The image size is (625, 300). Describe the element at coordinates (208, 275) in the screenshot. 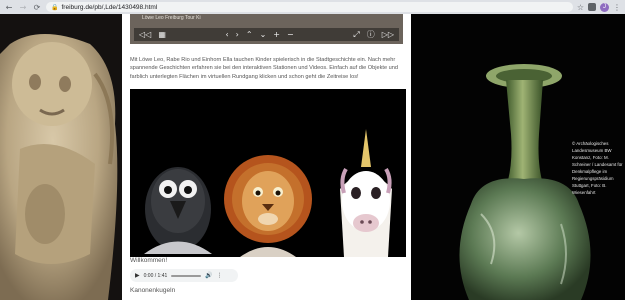

I see `volume-icon: 🔊` at that location.